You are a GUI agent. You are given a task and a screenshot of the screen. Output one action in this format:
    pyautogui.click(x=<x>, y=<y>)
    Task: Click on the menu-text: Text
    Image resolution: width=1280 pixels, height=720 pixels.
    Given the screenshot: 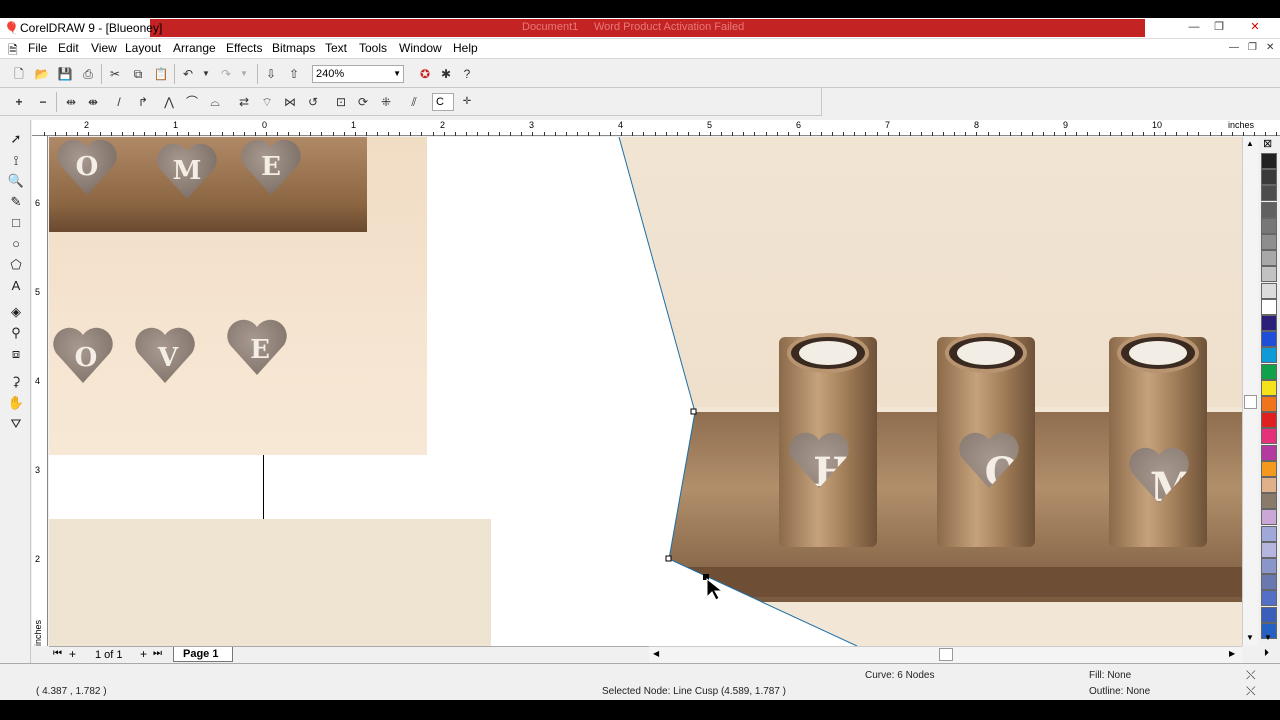 What is the action you would take?
    pyautogui.click(x=336, y=48)
    